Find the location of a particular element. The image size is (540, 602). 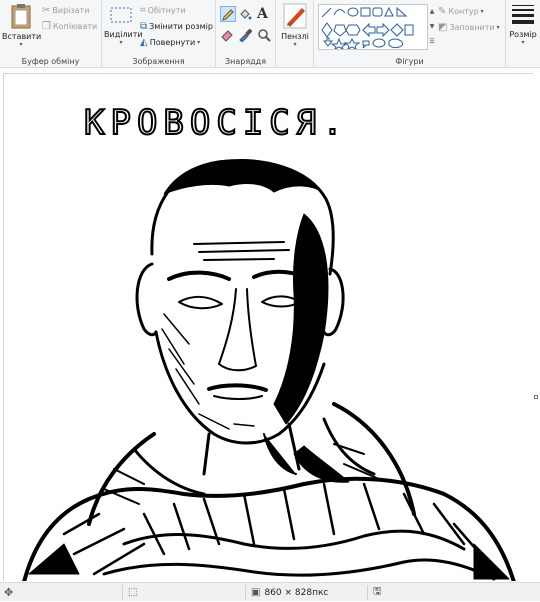

crop-label: Обітнути is located at coordinates (166, 10).